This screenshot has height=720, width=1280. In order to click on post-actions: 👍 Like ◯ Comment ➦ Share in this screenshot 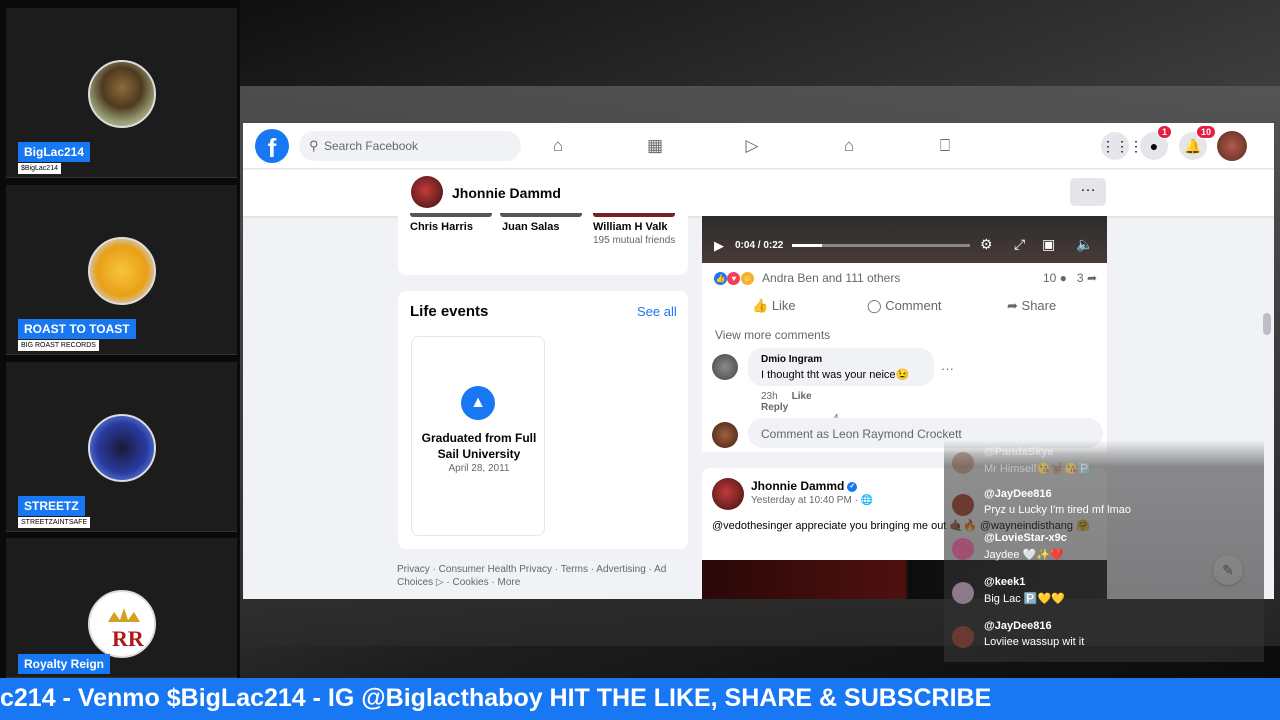, I will do `click(904, 306)`.